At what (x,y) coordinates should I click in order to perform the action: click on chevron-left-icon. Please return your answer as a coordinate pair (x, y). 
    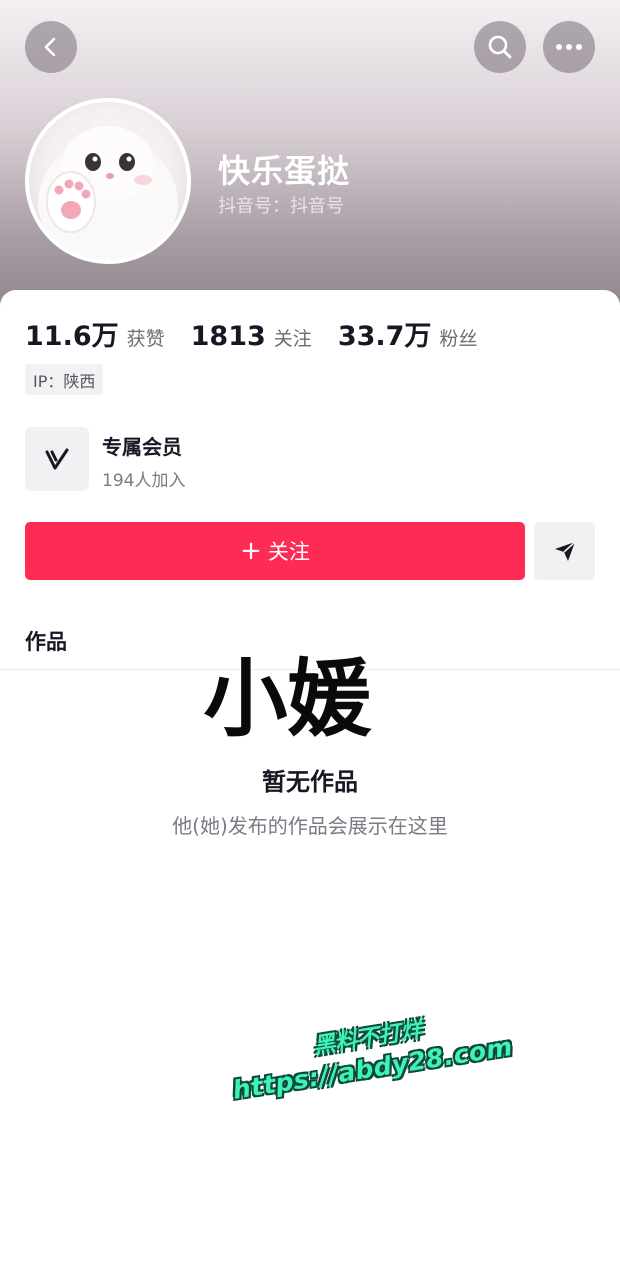
    Looking at the image, I should click on (50, 47).